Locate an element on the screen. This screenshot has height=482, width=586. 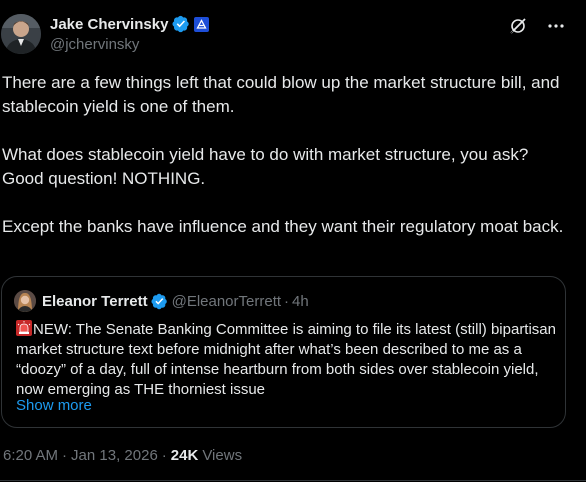
more-icon is located at coordinates (556, 26).